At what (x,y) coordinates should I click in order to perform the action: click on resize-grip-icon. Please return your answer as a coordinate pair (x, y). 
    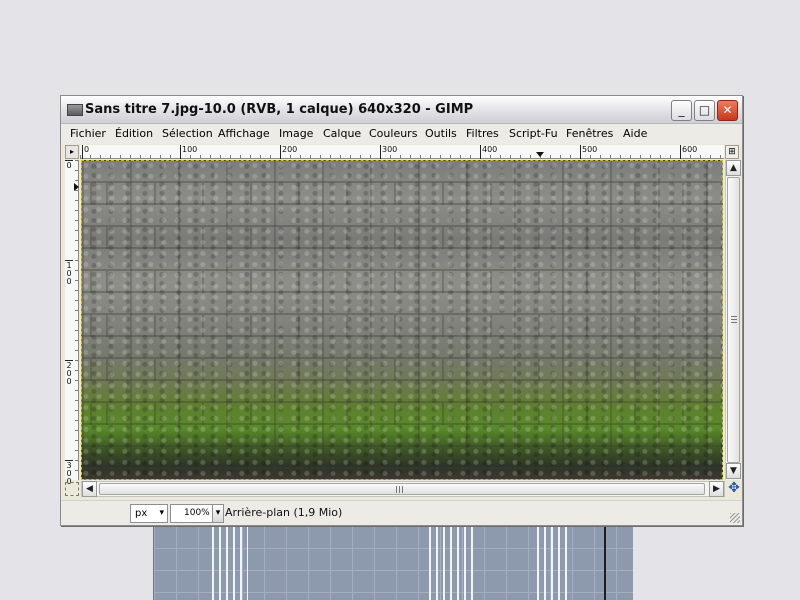
    Looking at the image, I should click on (735, 518).